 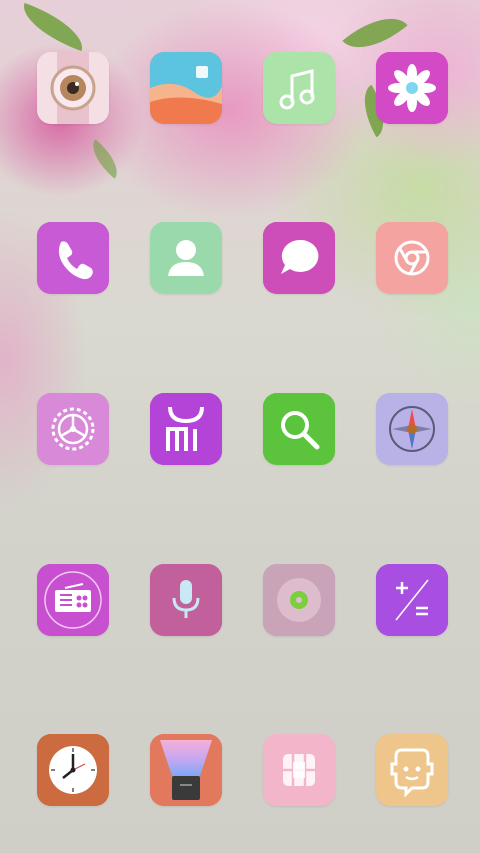 I want to click on browser-app-icon, so click(x=412, y=258).